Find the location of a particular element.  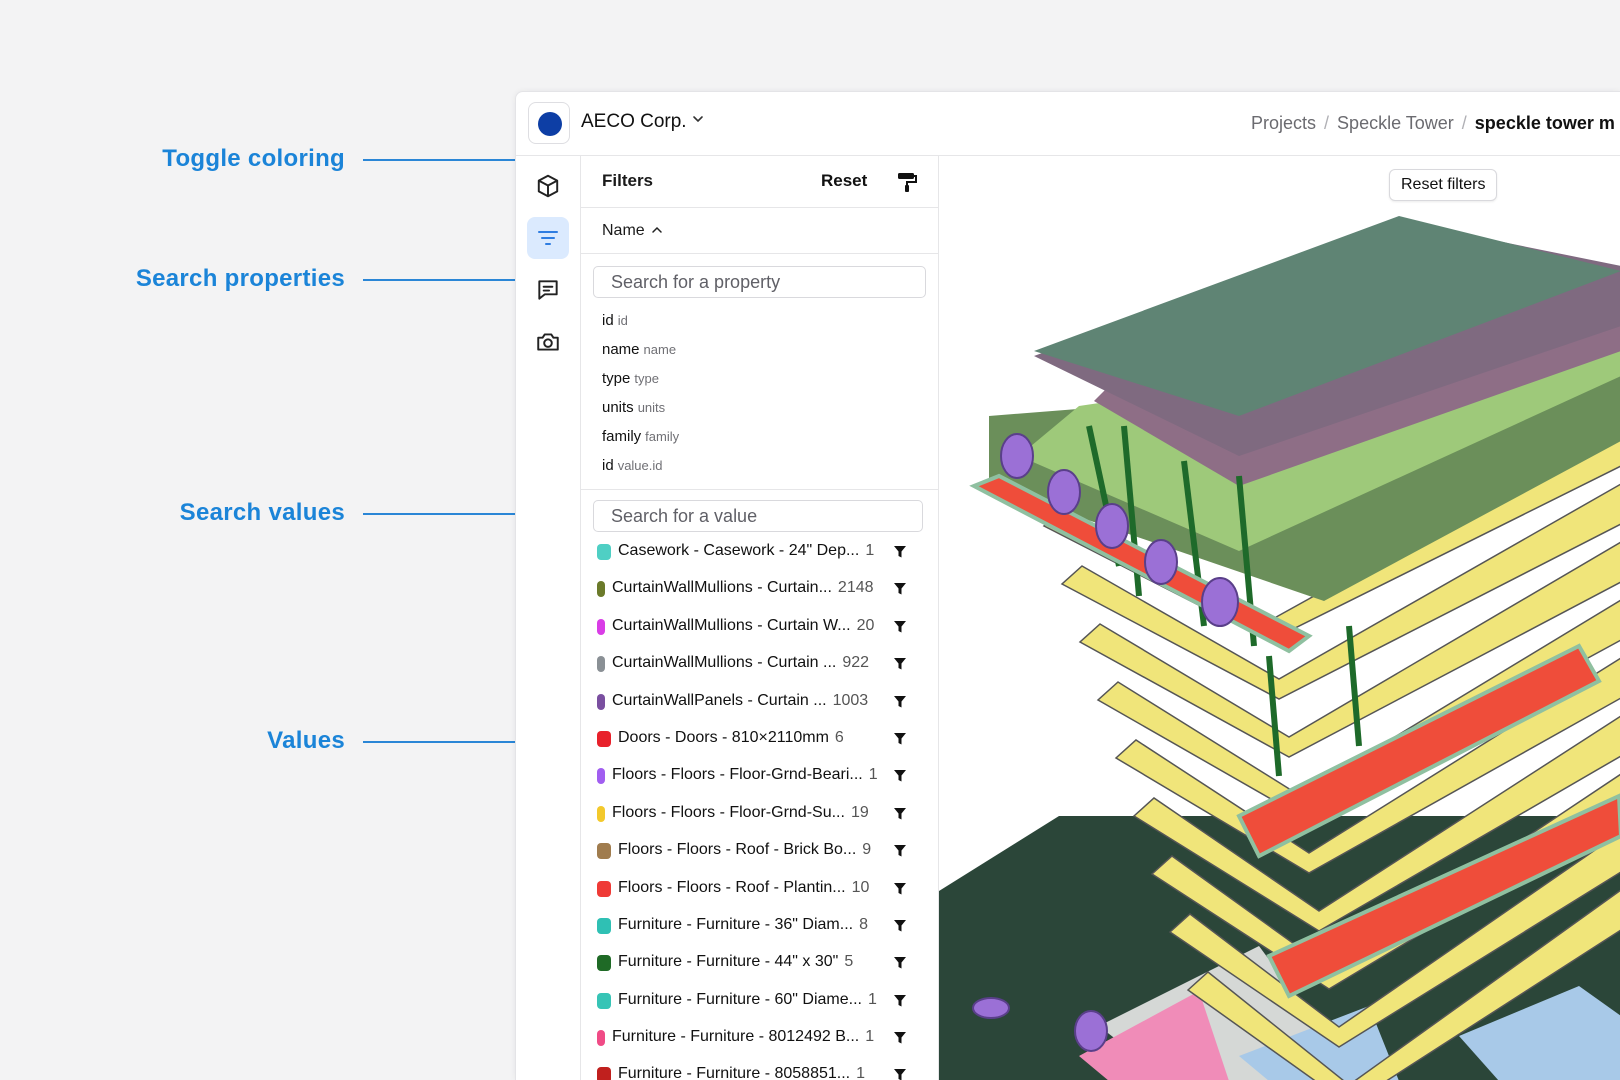

value-item: CurtainWallMullions - Curtain... 2148 is located at coordinates (759, 589).